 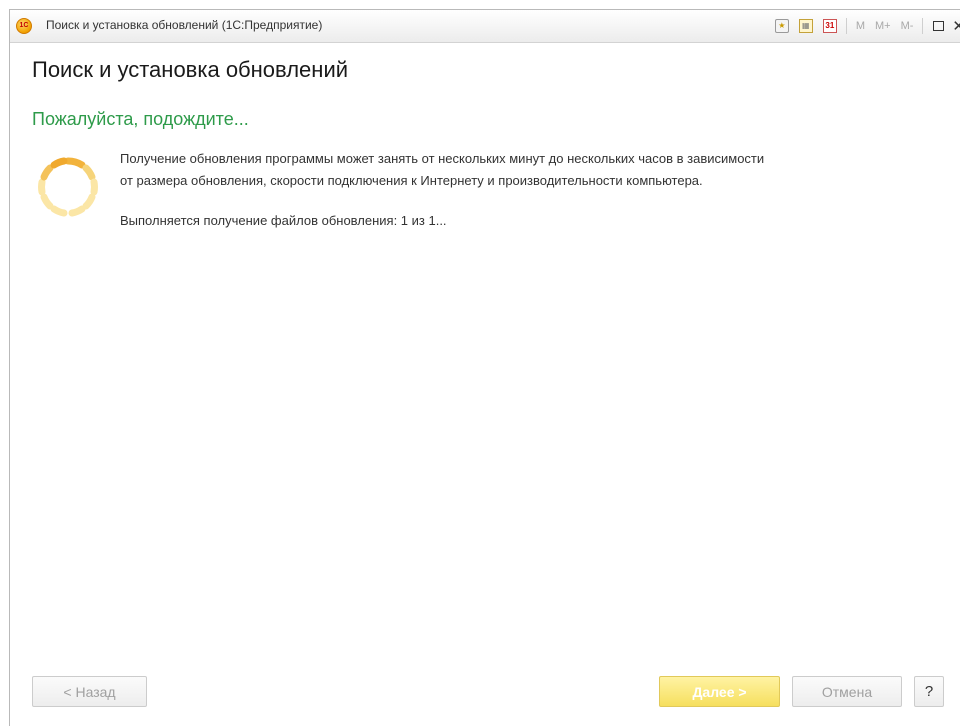 What do you see at coordinates (883, 26) in the screenshot?
I see `memory-plus-button: M+` at bounding box center [883, 26].